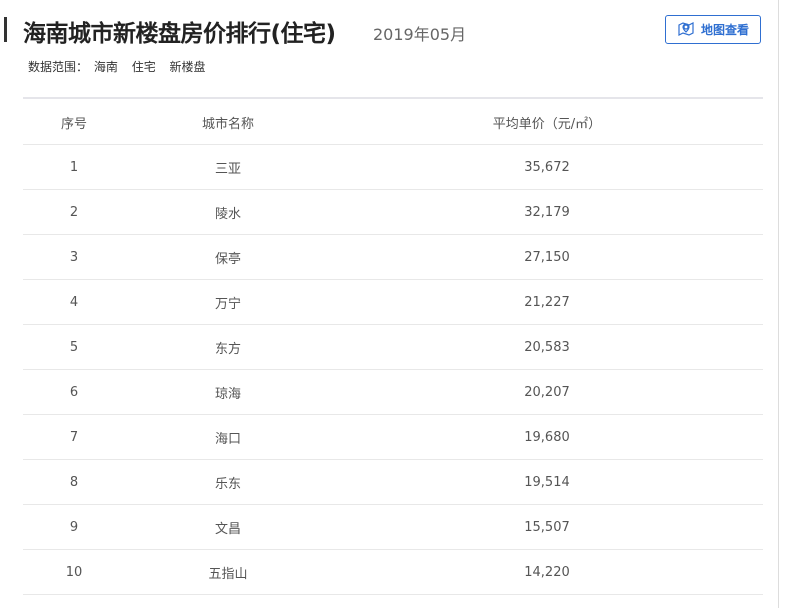 The image size is (785, 608). What do you see at coordinates (5, 29) in the screenshot?
I see `title-accent-bar` at bounding box center [5, 29].